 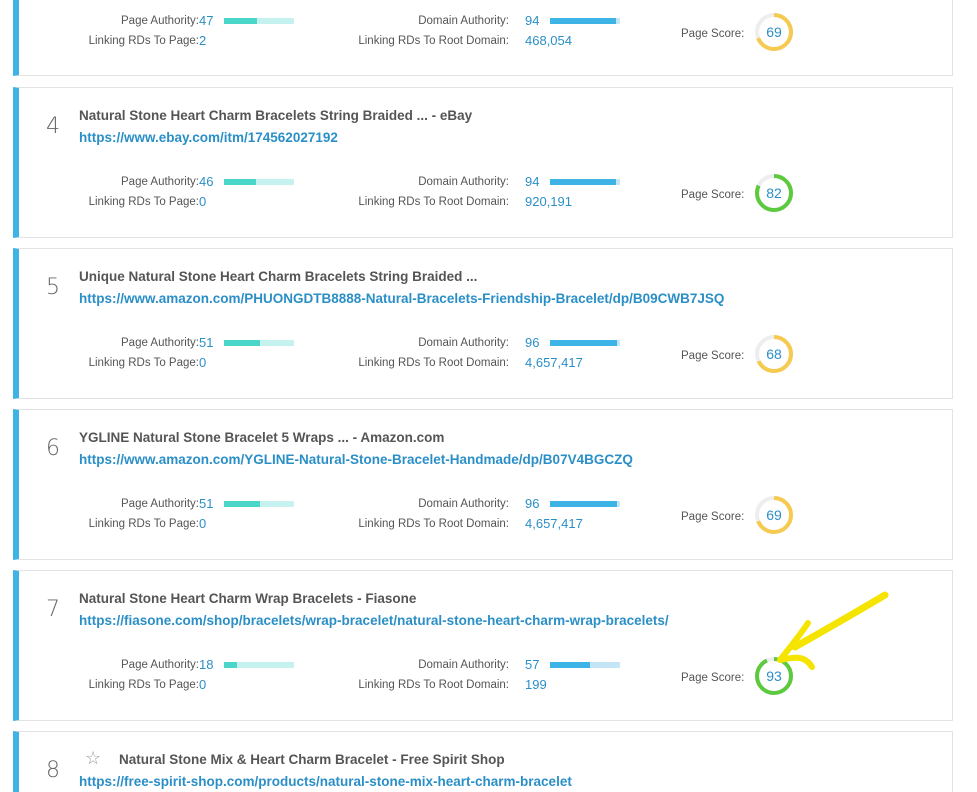 What do you see at coordinates (548, 40) in the screenshot?
I see `linking-rds-root-value: 468,054` at bounding box center [548, 40].